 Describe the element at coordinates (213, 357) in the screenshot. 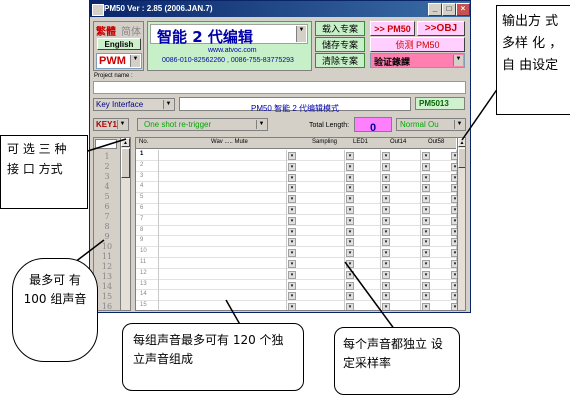

I see `callout-sounds: 每组声音最多可有 120 个独立声音组成` at that location.